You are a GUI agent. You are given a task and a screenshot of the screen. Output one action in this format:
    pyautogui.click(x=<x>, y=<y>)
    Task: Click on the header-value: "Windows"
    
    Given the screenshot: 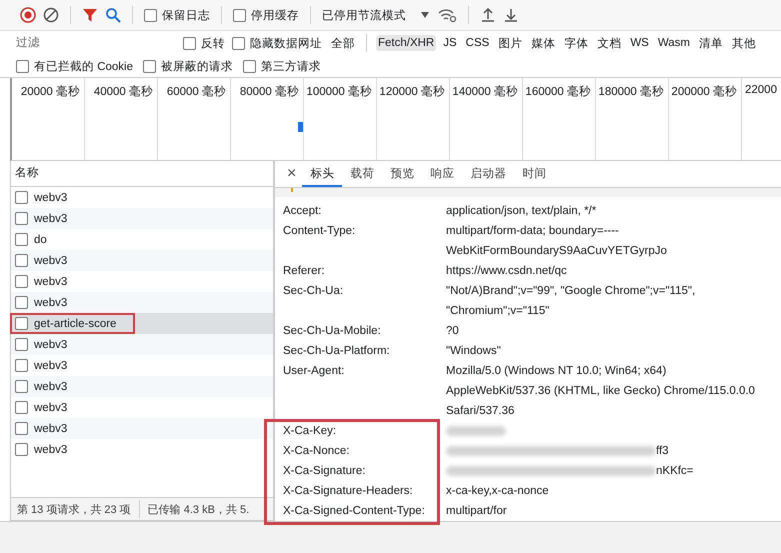 What is the action you would take?
    pyautogui.click(x=473, y=351)
    